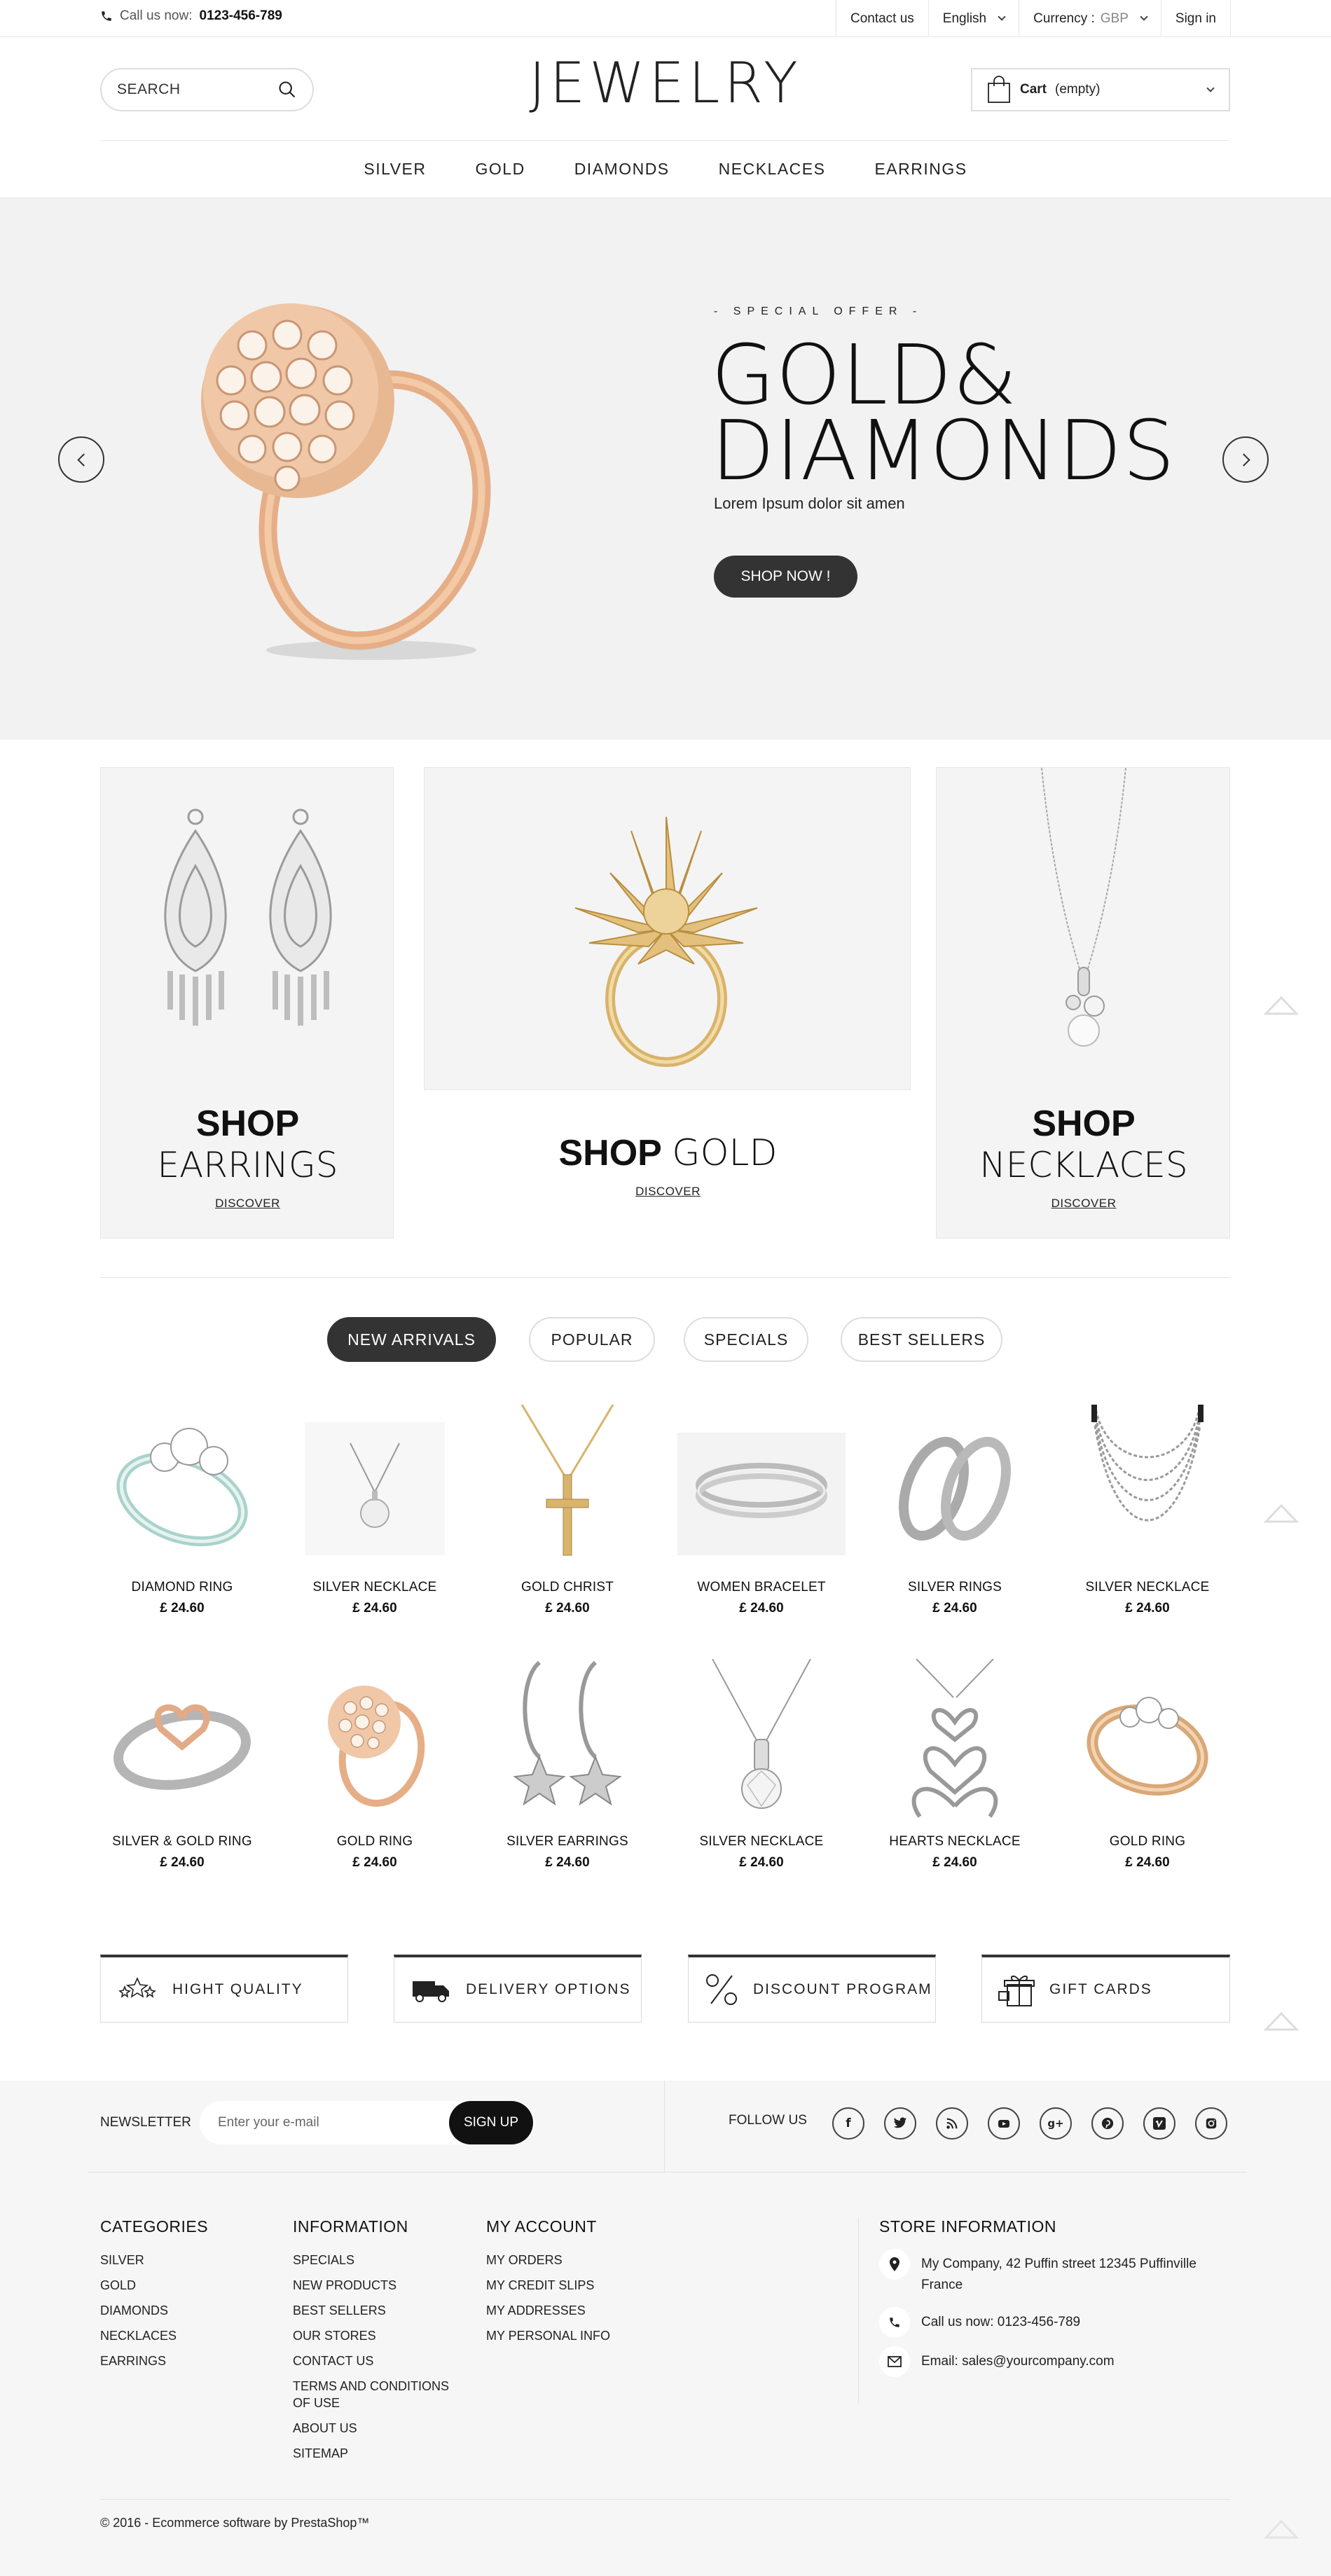  I want to click on tab-best-sellers: BEST SELLERS, so click(921, 1339).